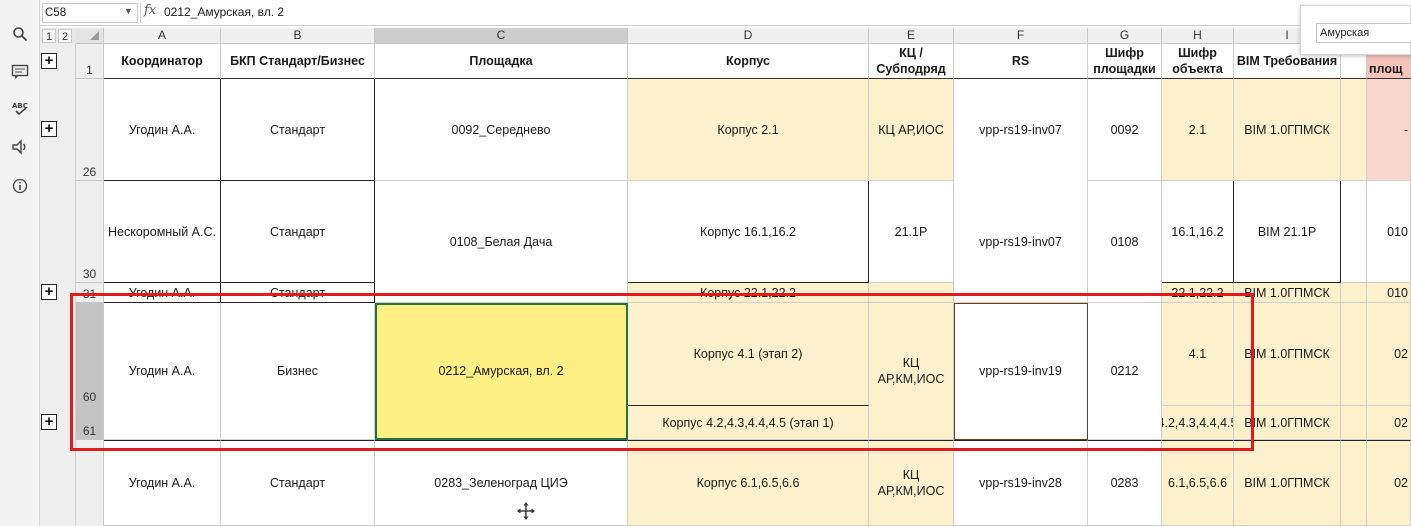  What do you see at coordinates (90, 483) in the screenshot?
I see `row-header-next` at bounding box center [90, 483].